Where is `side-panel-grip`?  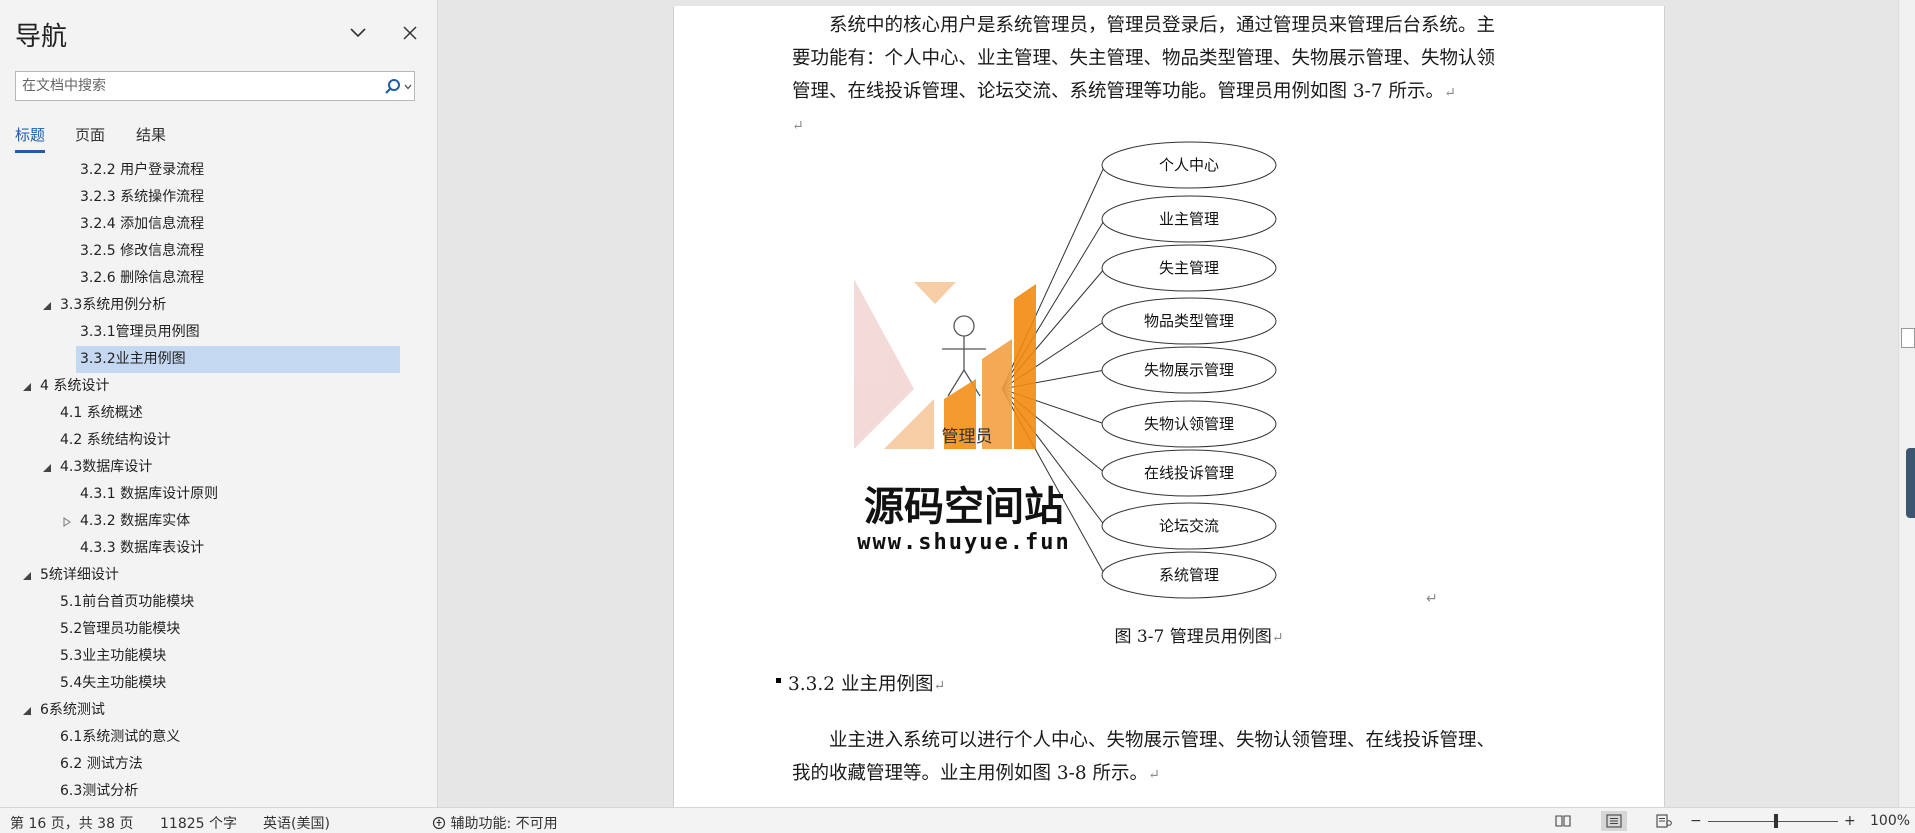
side-panel-grip is located at coordinates (1910, 483).